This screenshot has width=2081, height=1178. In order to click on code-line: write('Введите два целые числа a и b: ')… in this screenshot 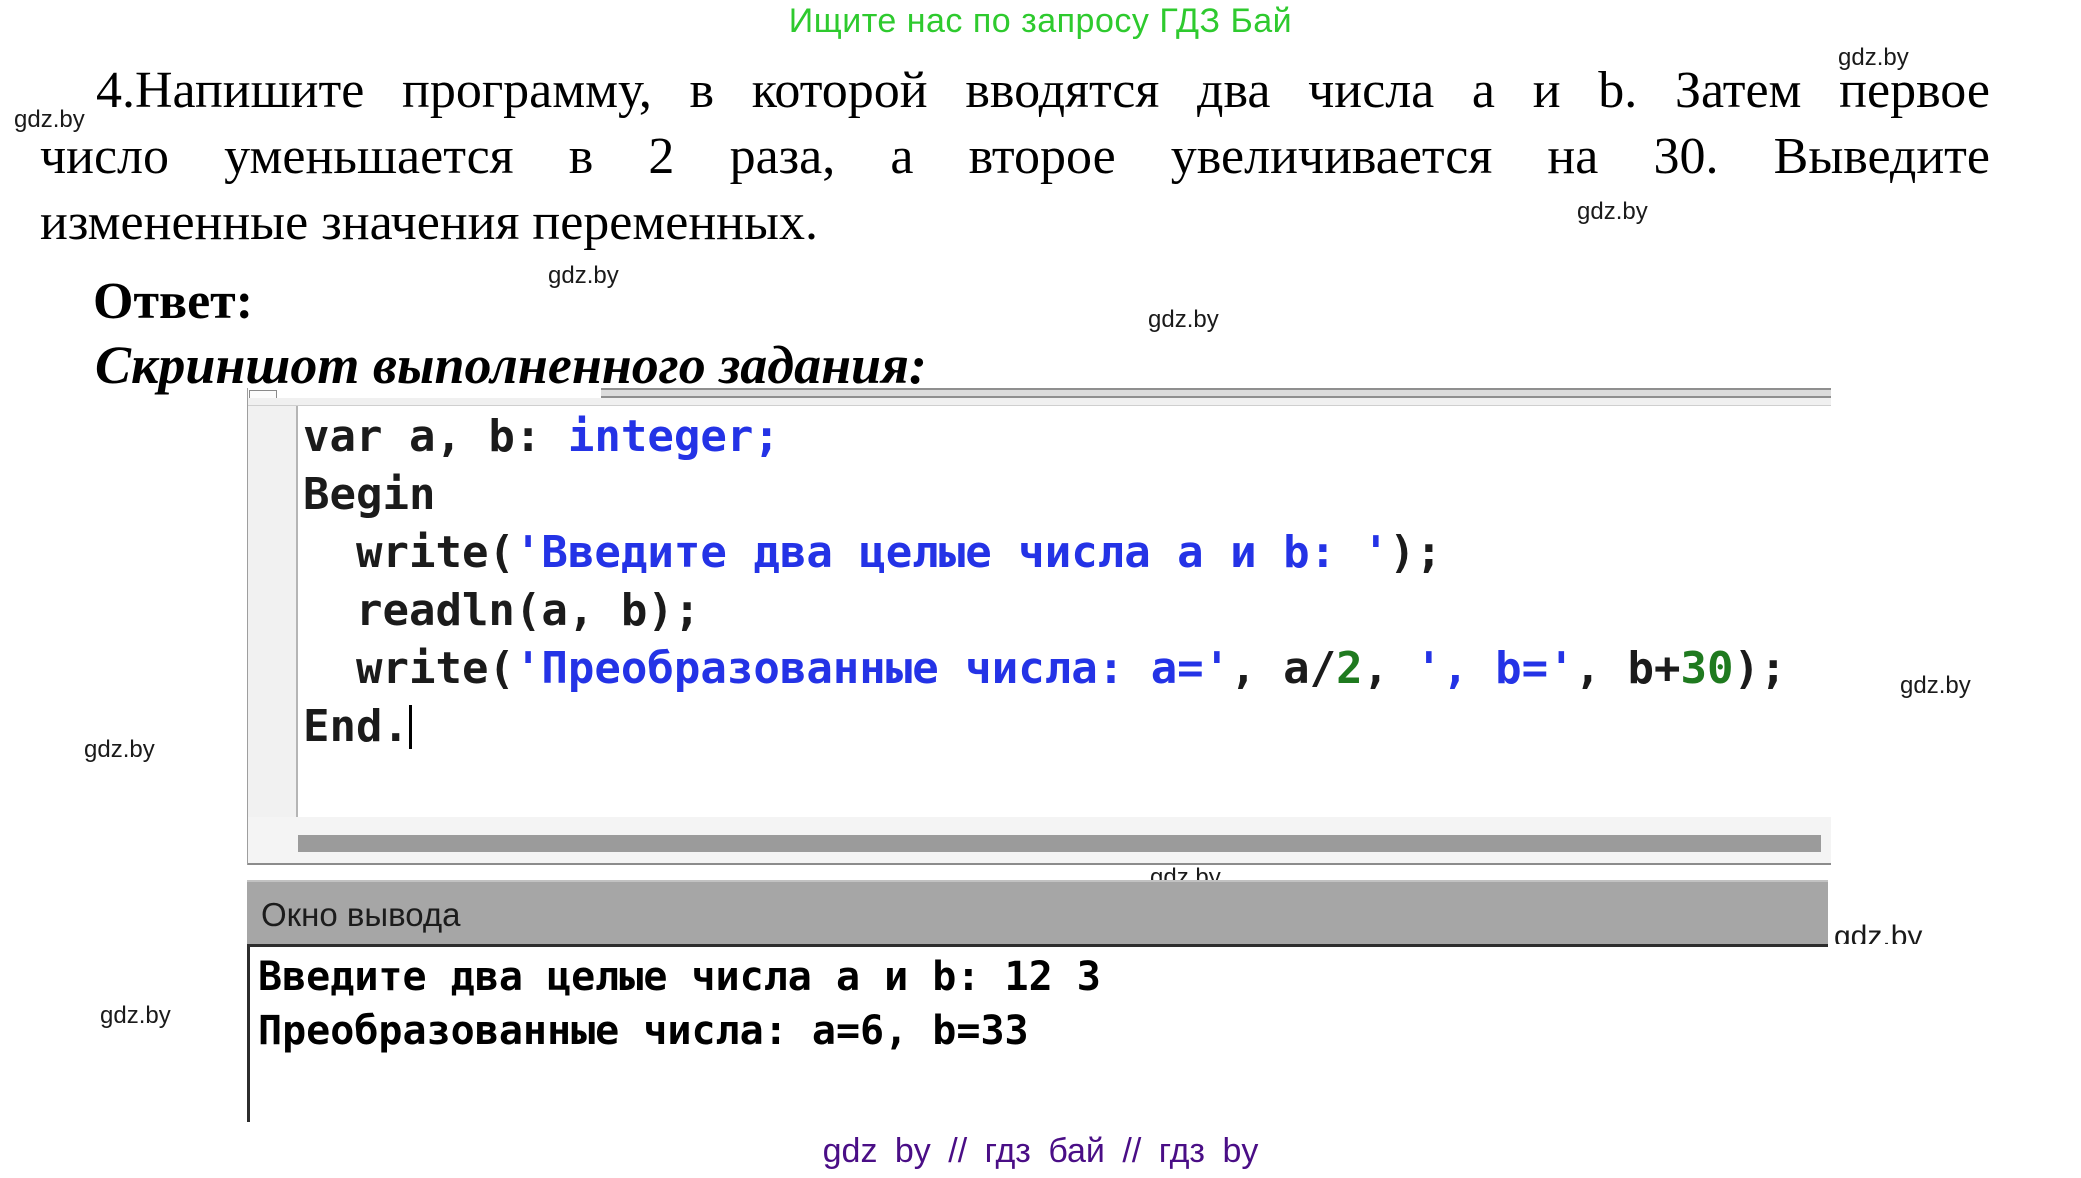, I will do `click(873, 552)`.